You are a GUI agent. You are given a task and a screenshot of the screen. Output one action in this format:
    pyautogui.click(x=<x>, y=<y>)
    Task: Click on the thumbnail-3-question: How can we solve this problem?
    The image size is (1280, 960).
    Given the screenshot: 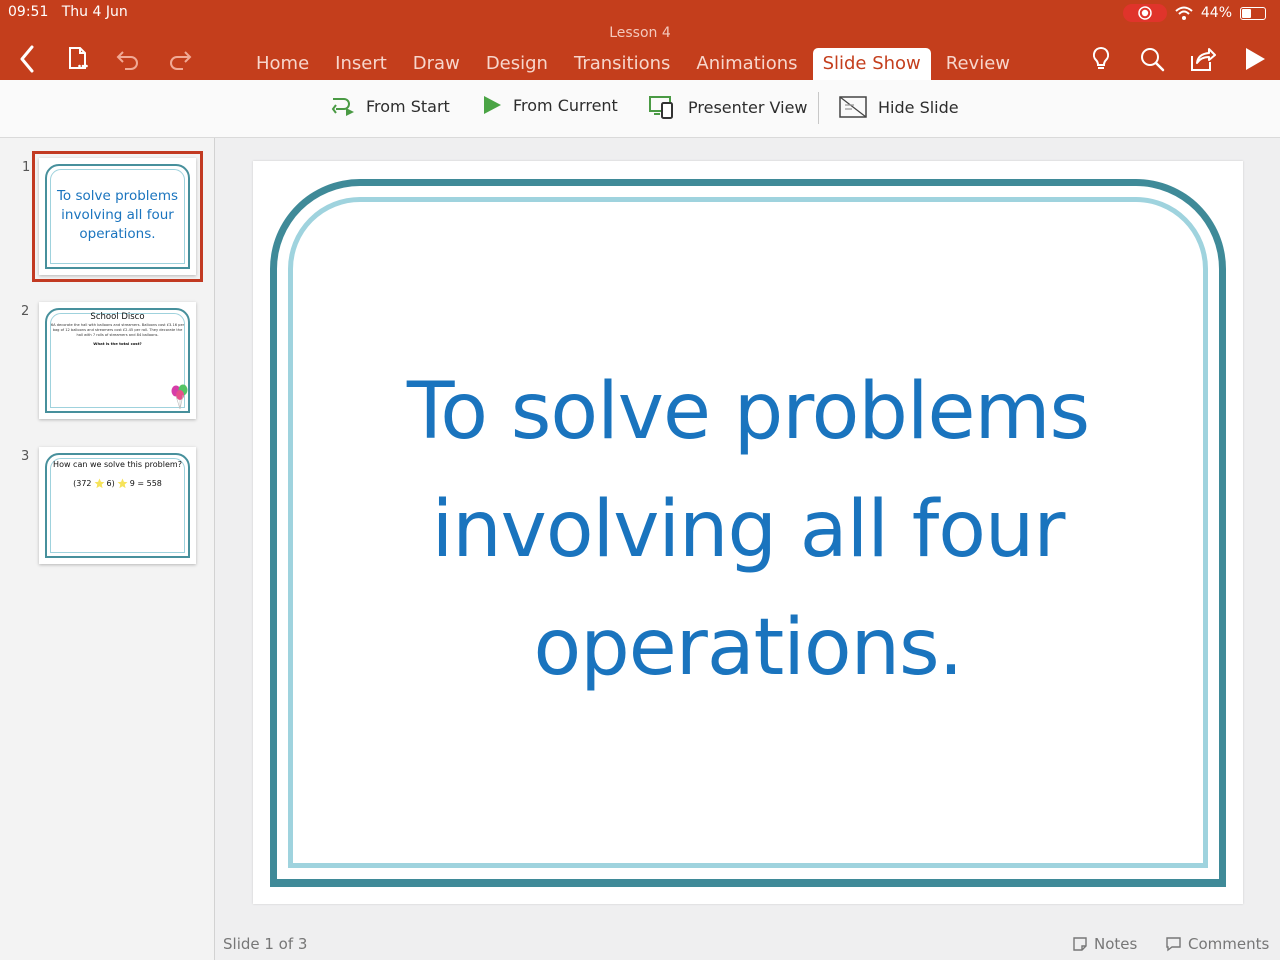 What is the action you would take?
    pyautogui.click(x=117, y=464)
    